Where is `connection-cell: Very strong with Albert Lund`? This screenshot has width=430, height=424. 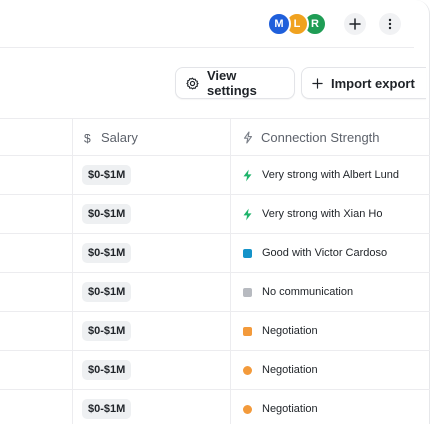
connection-cell: Very strong with Albert Lund is located at coordinates (330, 175).